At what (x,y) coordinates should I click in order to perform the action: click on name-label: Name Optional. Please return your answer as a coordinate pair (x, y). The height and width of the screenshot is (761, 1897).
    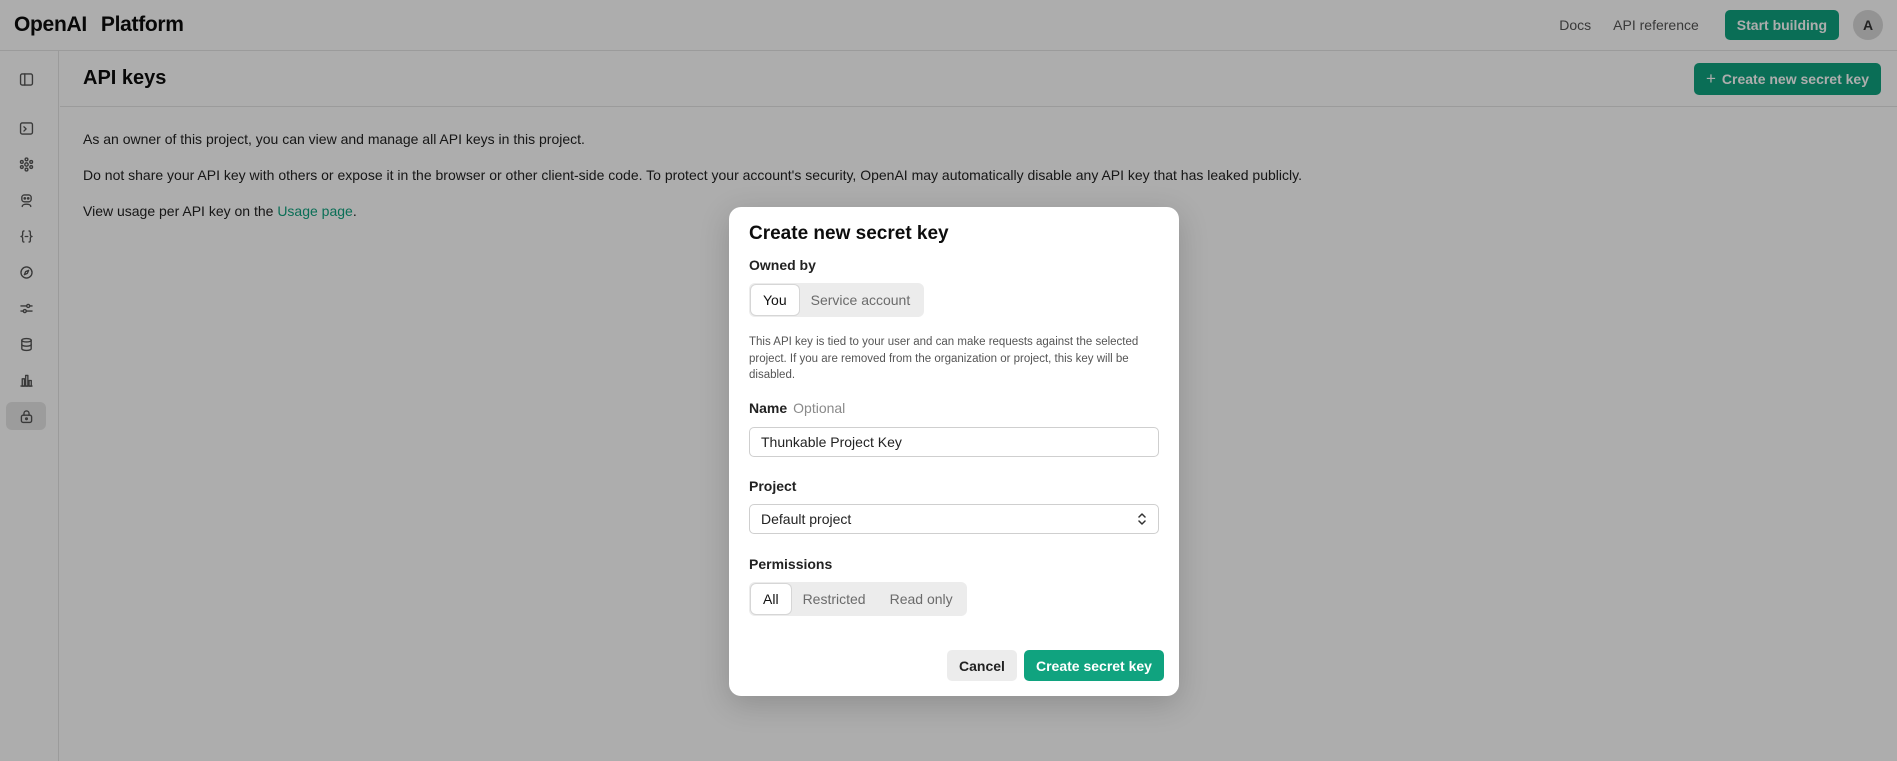
    Looking at the image, I should click on (797, 408).